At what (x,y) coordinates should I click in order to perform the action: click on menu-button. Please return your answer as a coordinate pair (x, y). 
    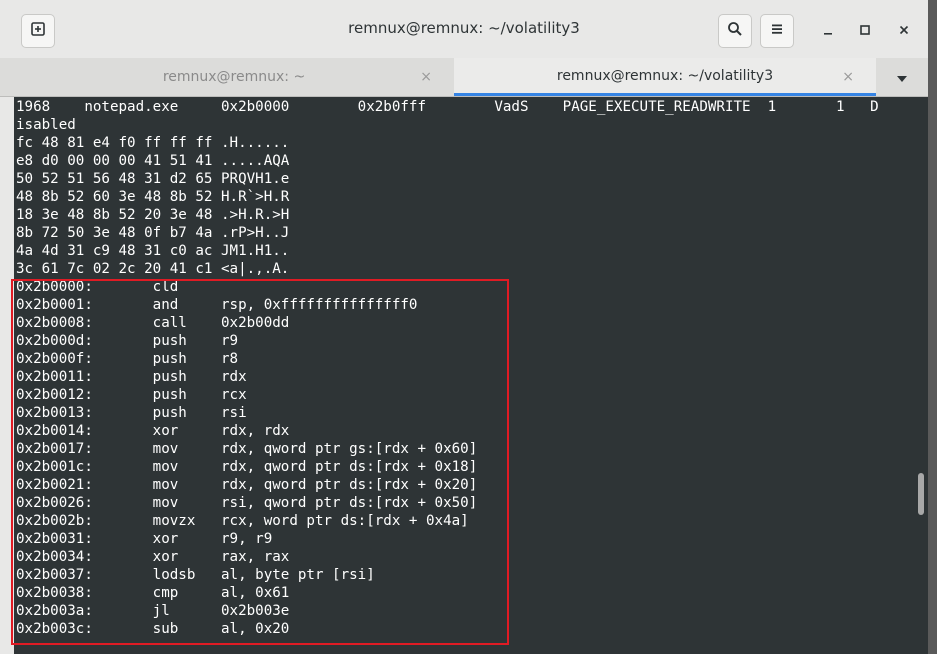
    Looking at the image, I should click on (777, 31).